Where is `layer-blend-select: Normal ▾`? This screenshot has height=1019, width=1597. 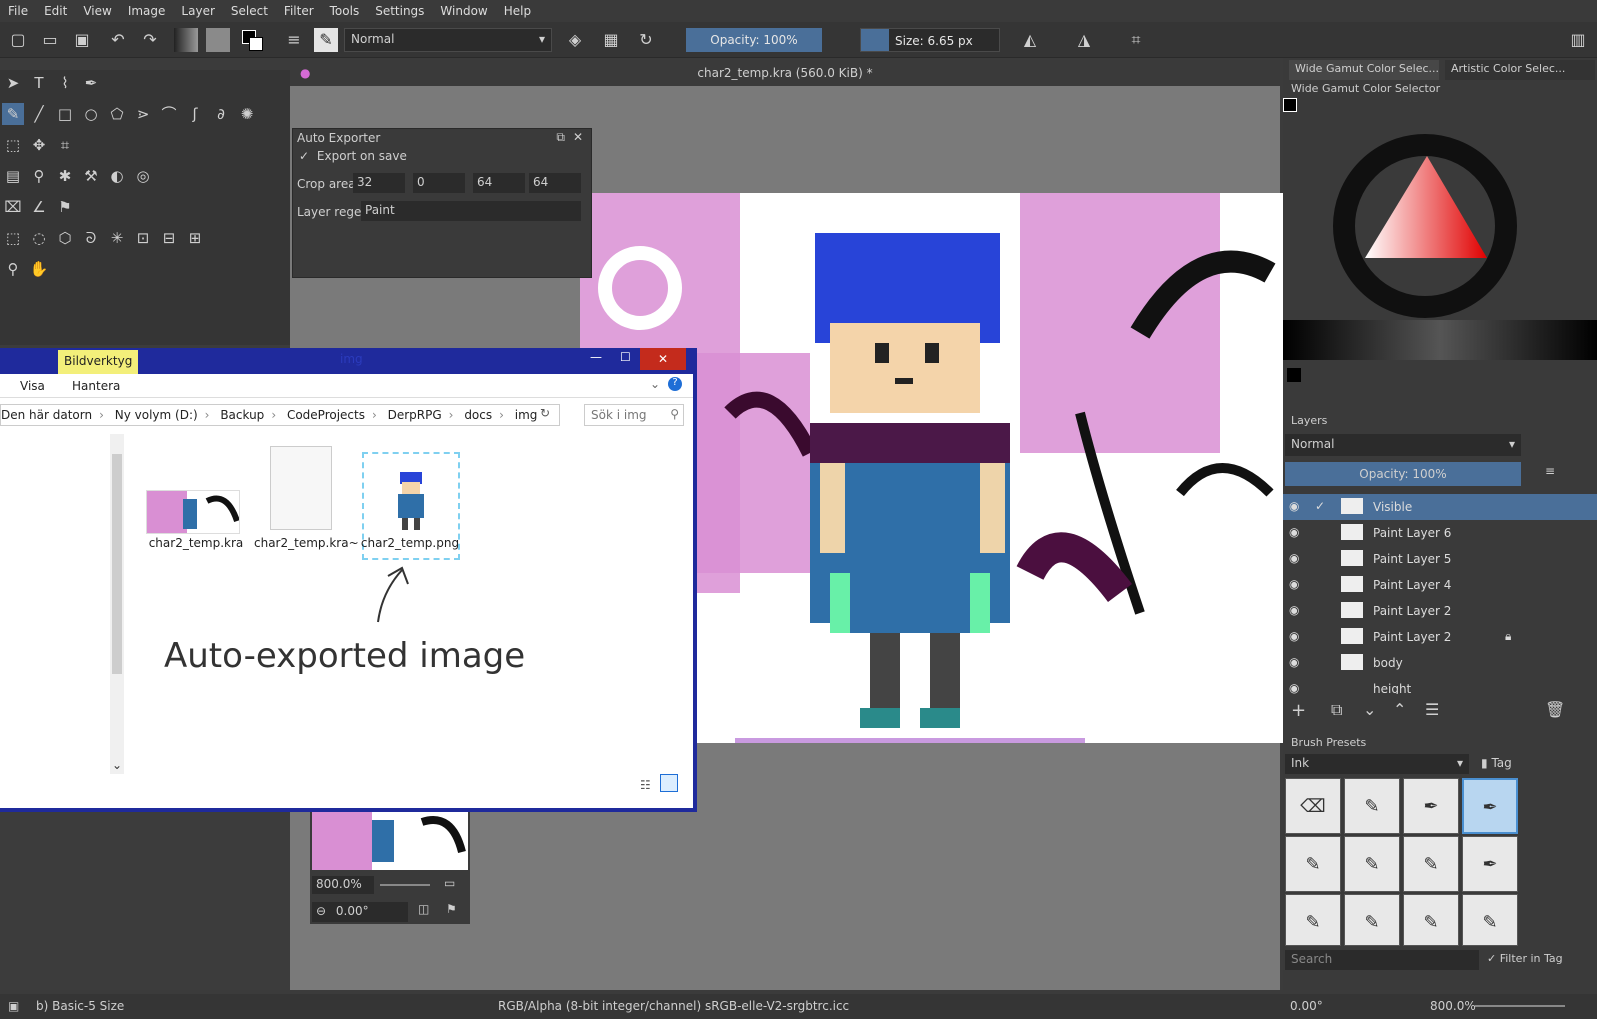
layer-blend-select: Normal ▾ is located at coordinates (1403, 445).